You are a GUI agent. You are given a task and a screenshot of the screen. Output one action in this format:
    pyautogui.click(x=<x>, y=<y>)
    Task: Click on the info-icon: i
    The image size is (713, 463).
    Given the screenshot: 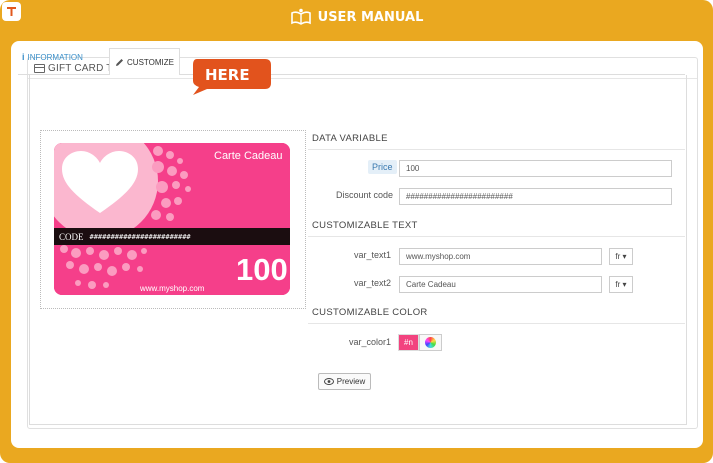 What is the action you would take?
    pyautogui.click(x=23, y=57)
    